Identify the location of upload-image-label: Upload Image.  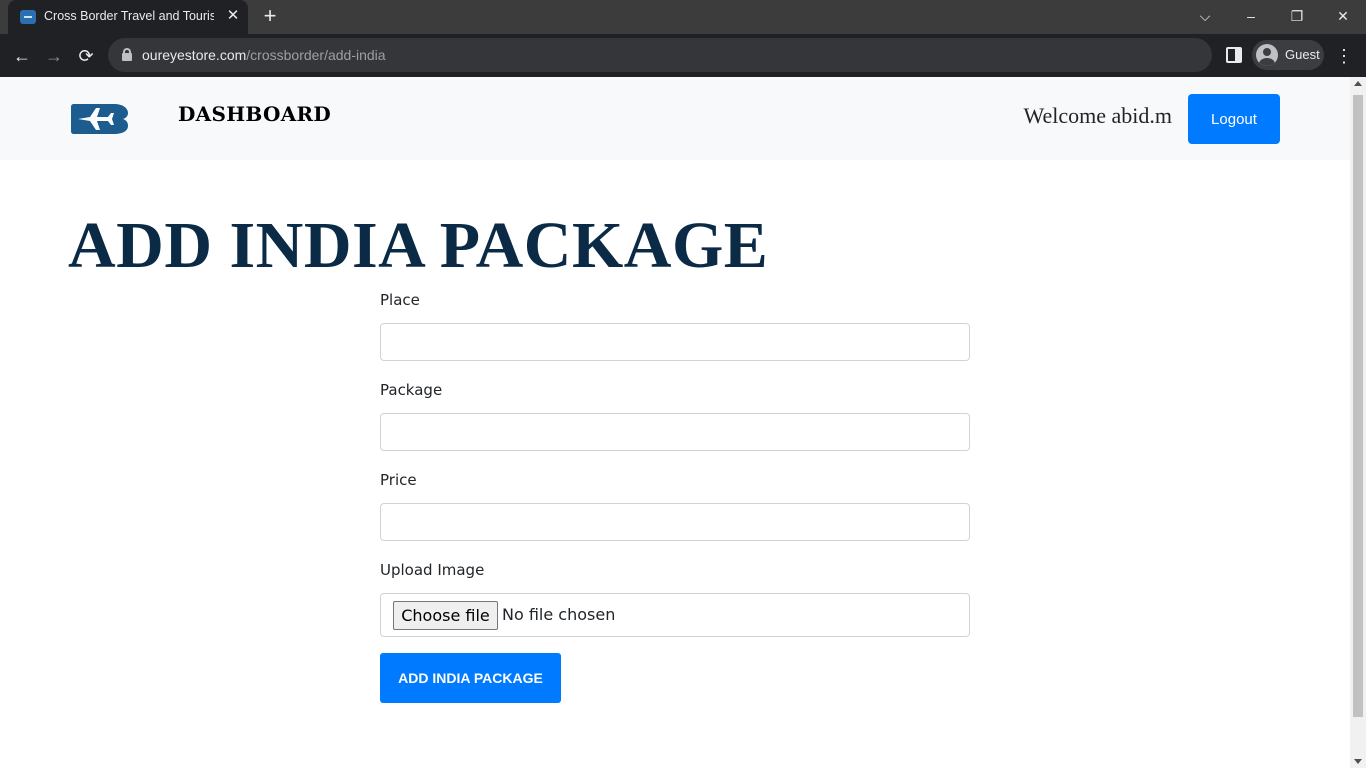
(432, 570).